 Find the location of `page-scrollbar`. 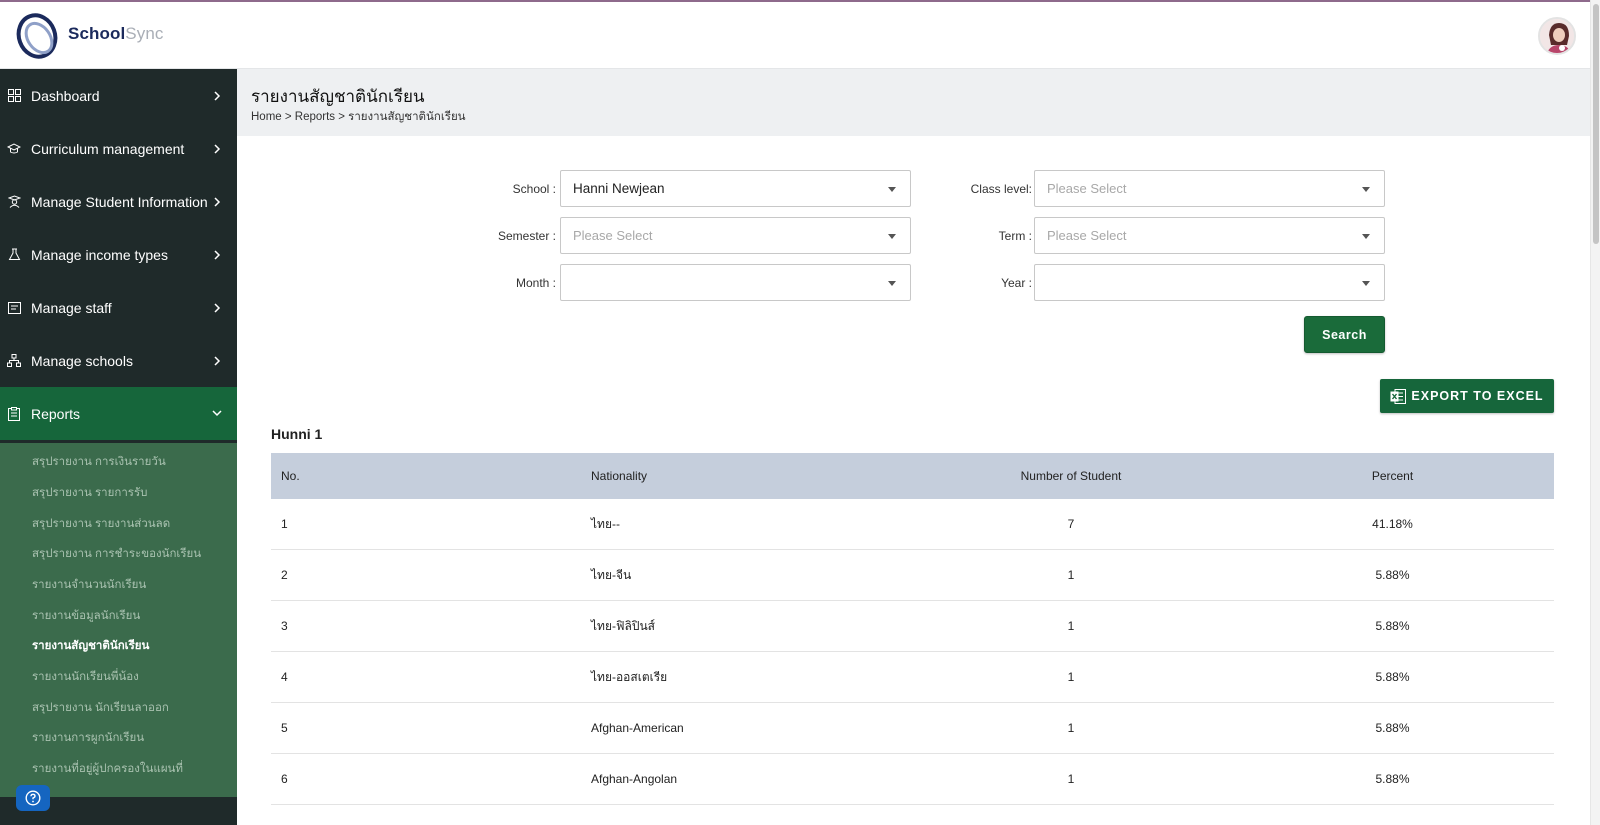

page-scrollbar is located at coordinates (1595, 412).